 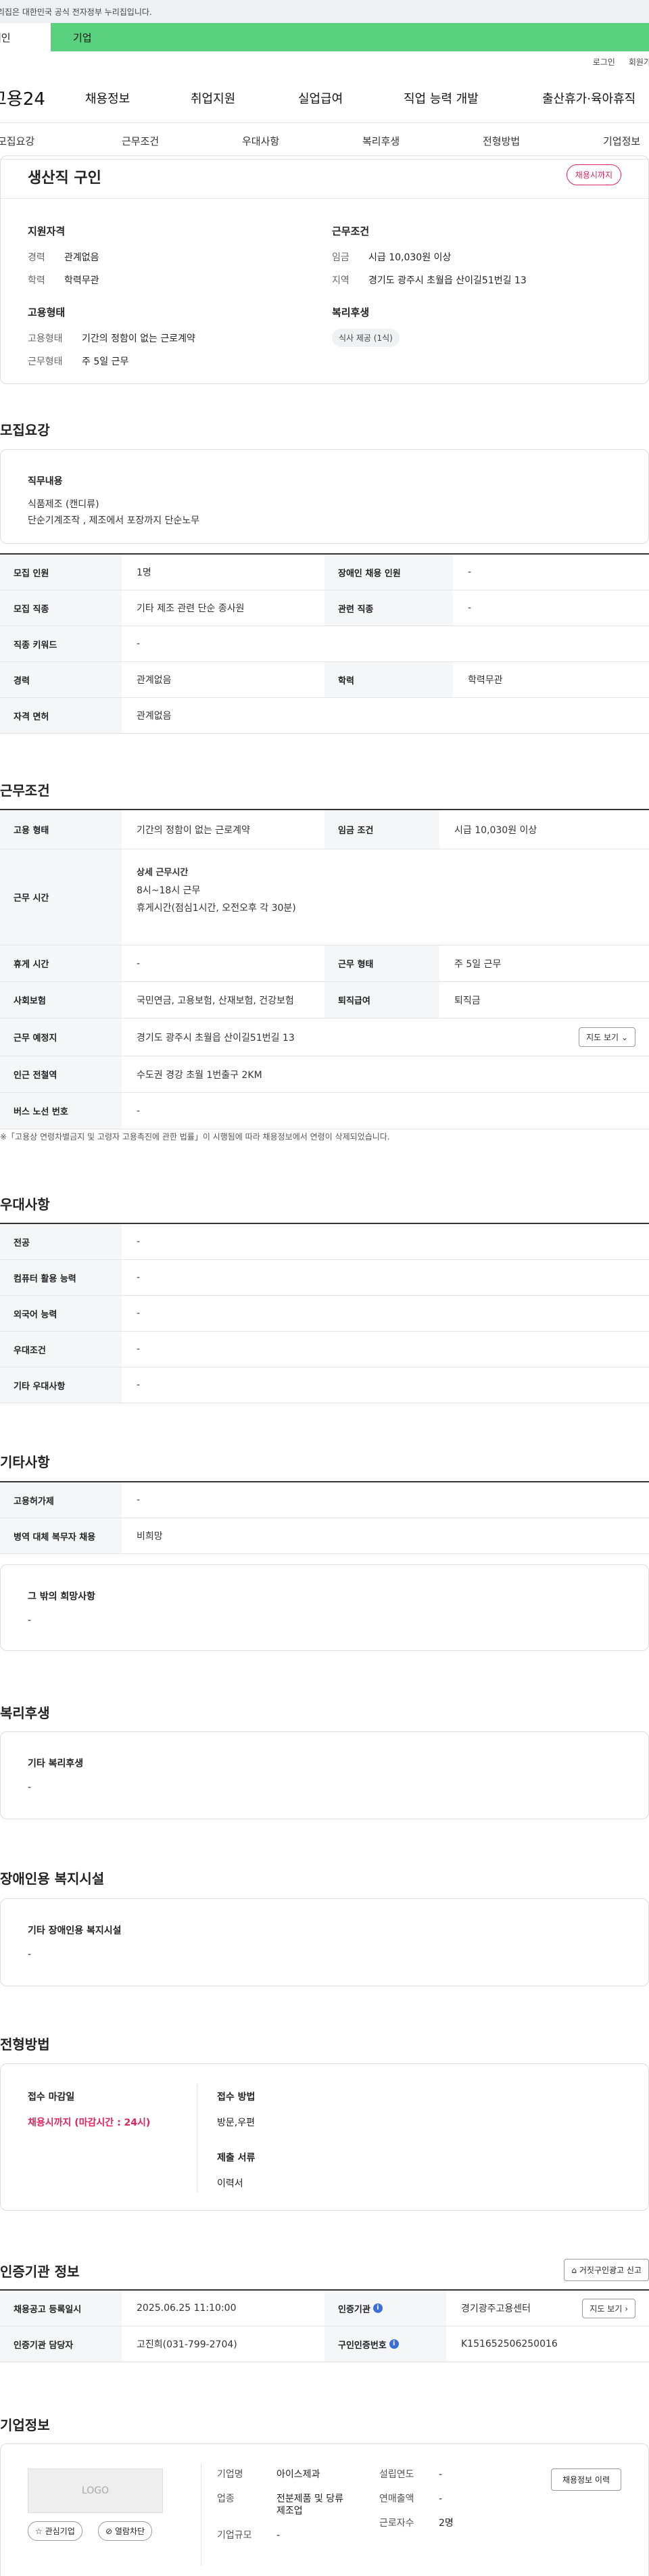 I want to click on emp-key: 고용형태, so click(x=45, y=338).